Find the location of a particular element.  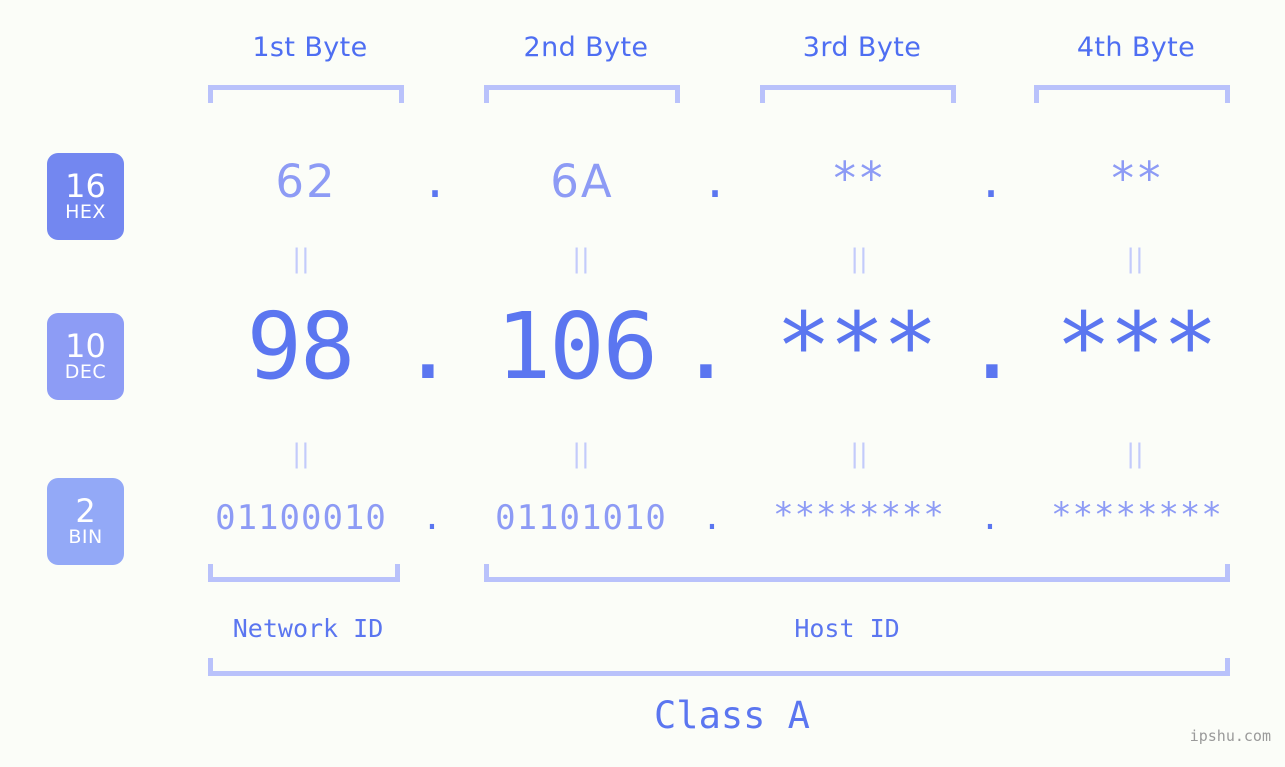

base-badge-hex-number: 16 is located at coordinates (85, 185).